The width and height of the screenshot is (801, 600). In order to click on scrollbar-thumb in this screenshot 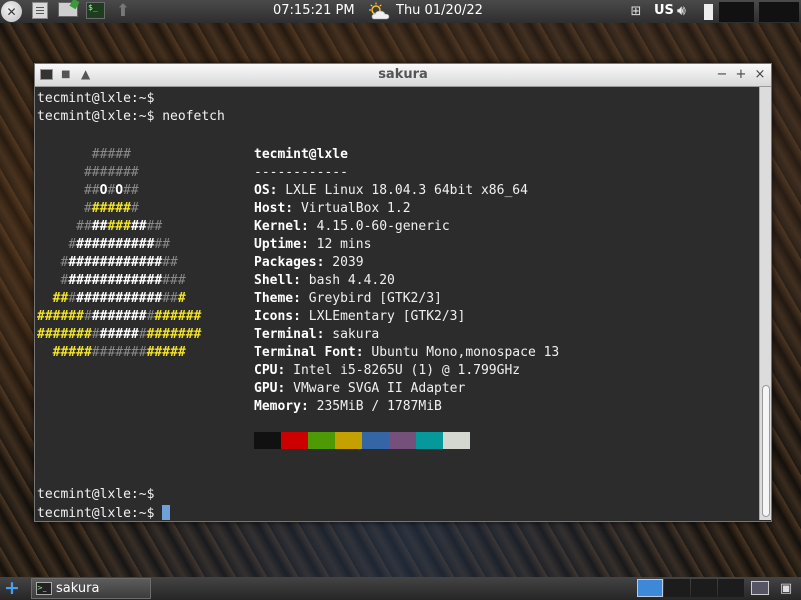, I will do `click(766, 451)`.